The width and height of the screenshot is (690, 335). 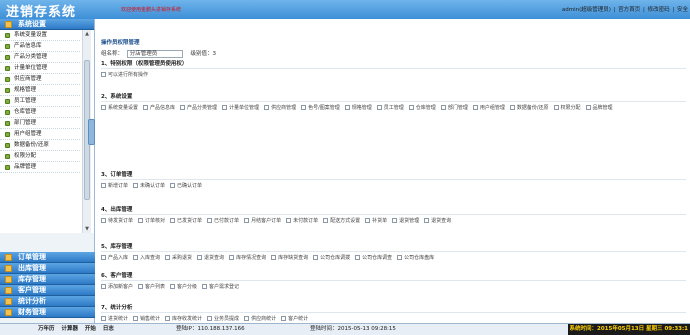 I want to click on permission-checkbox: 色号/图案管理, so click(x=320, y=108).